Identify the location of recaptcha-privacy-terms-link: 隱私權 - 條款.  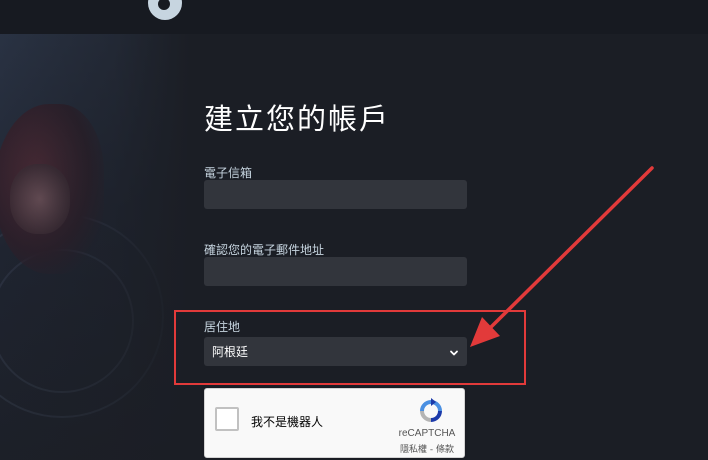
(427, 448).